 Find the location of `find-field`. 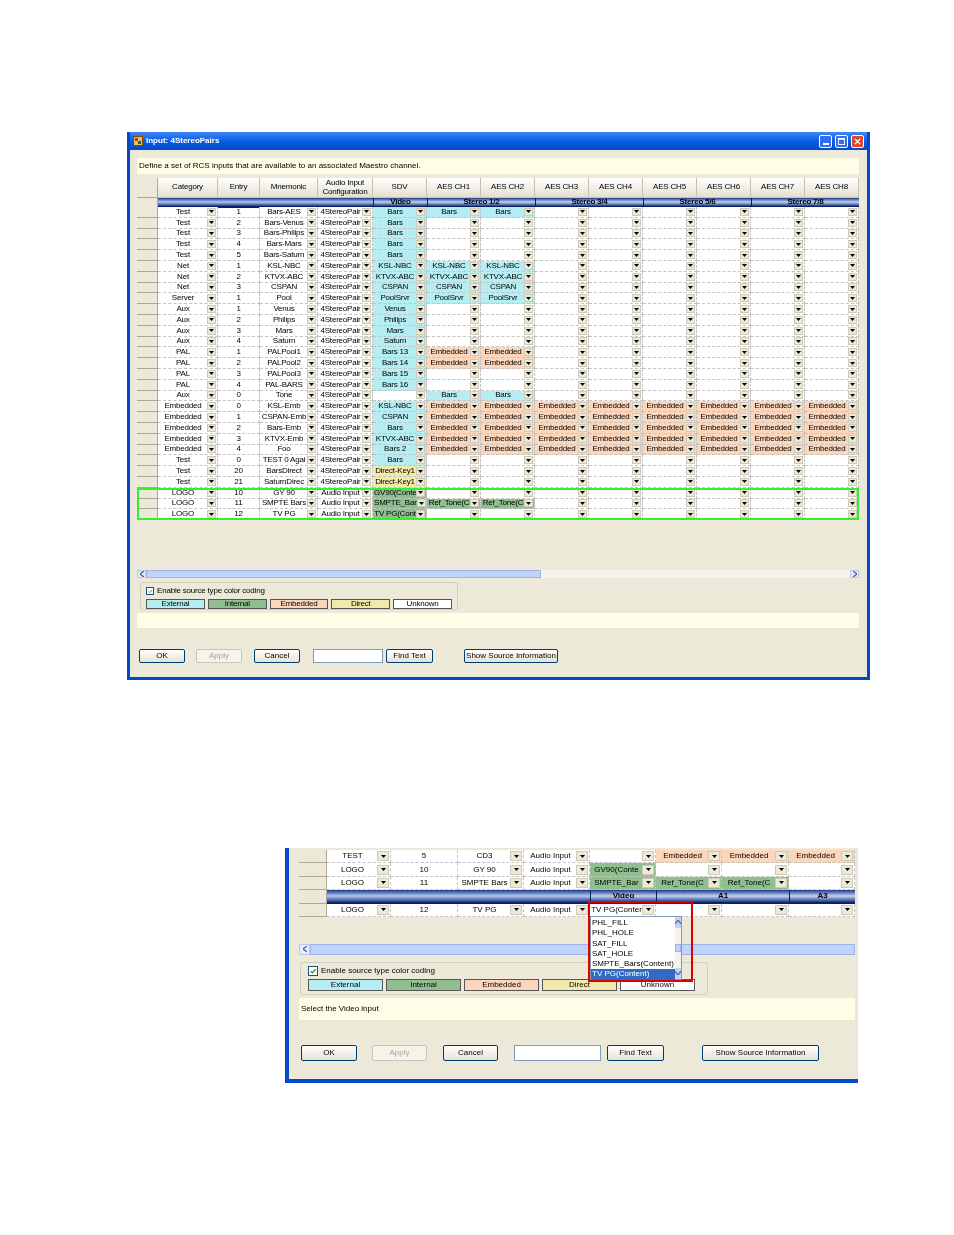

find-field is located at coordinates (348, 656).